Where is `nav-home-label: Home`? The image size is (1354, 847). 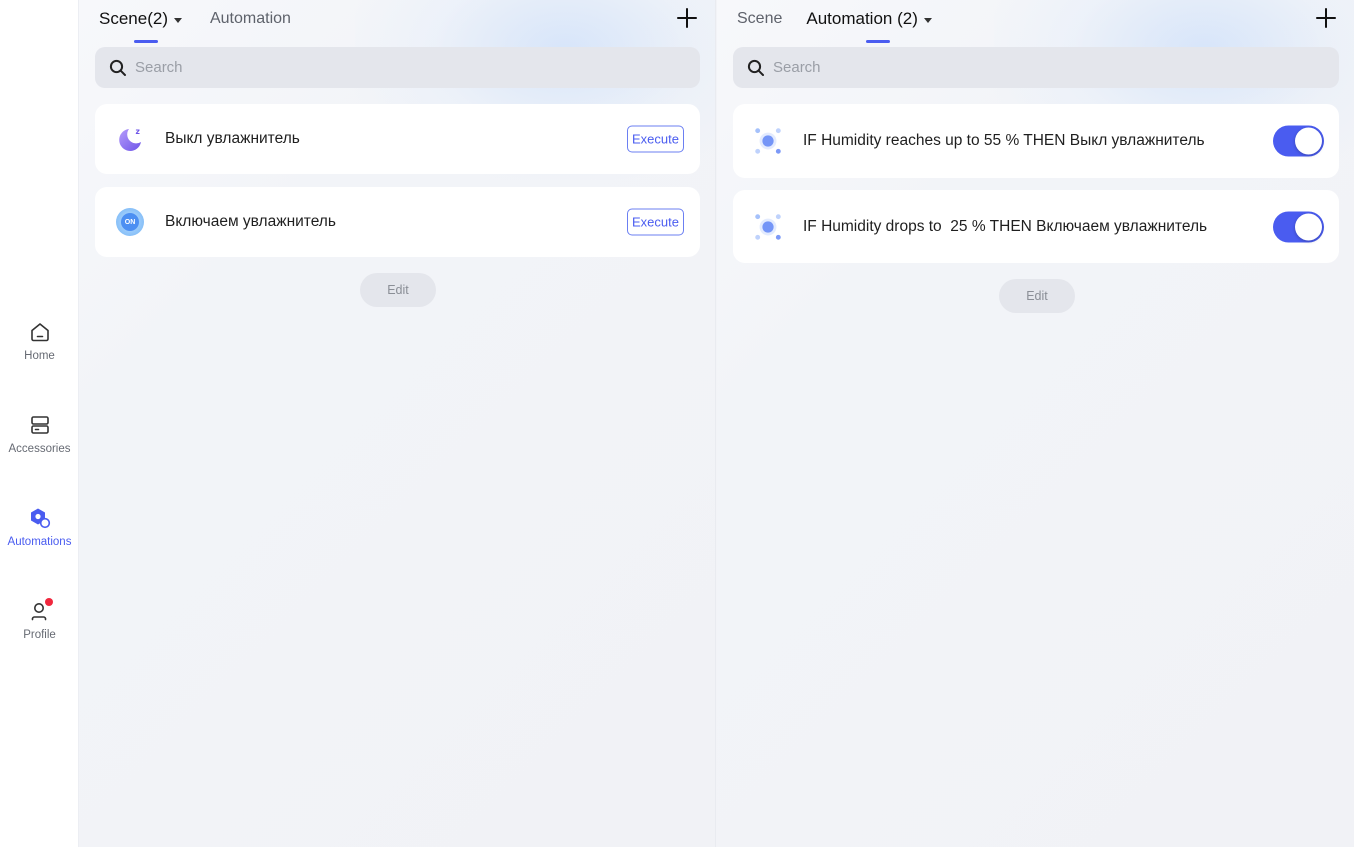 nav-home-label: Home is located at coordinates (39, 356).